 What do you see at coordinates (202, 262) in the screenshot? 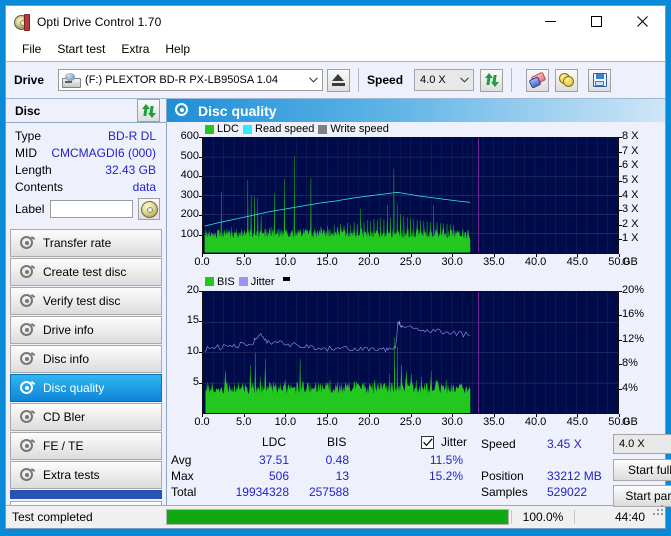
I see `x-axis-tick-label: 0.0` at bounding box center [202, 262].